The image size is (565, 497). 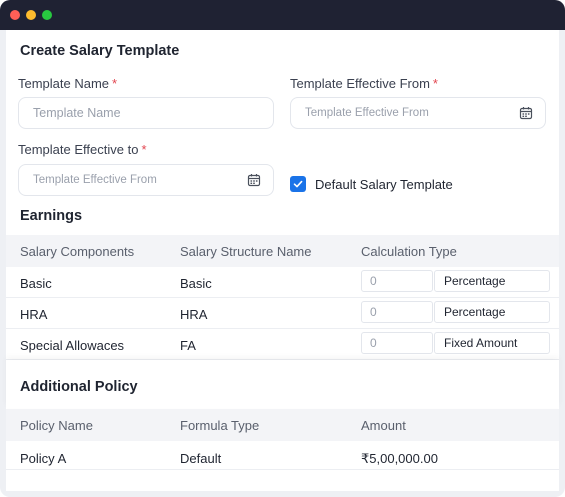 What do you see at coordinates (78, 149) in the screenshot?
I see `effective-to-label-text: Template Effective to` at bounding box center [78, 149].